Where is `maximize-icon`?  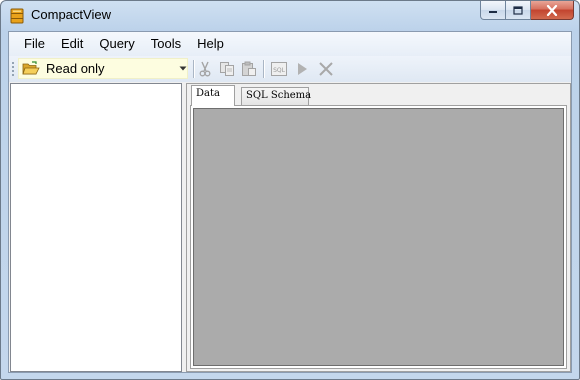 maximize-icon is located at coordinates (518, 10).